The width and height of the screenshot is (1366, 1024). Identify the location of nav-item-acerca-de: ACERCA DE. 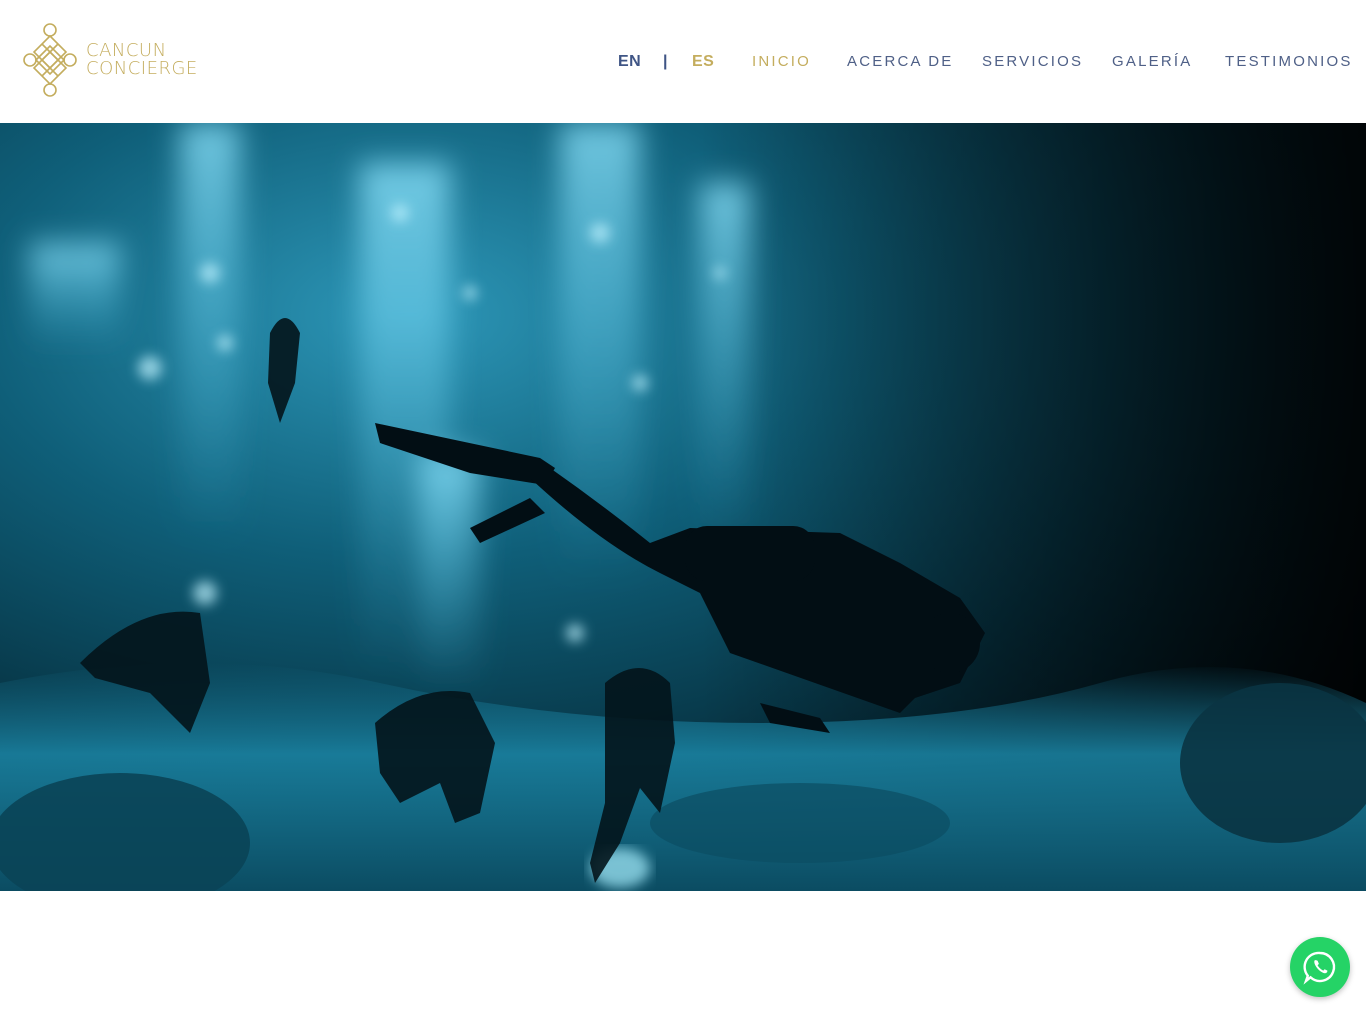
(900, 62).